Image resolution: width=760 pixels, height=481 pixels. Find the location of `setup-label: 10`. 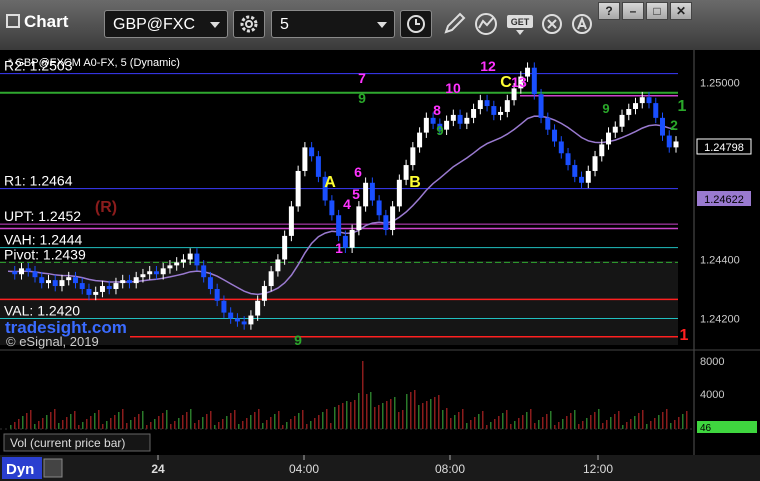

setup-label: 10 is located at coordinates (453, 88).